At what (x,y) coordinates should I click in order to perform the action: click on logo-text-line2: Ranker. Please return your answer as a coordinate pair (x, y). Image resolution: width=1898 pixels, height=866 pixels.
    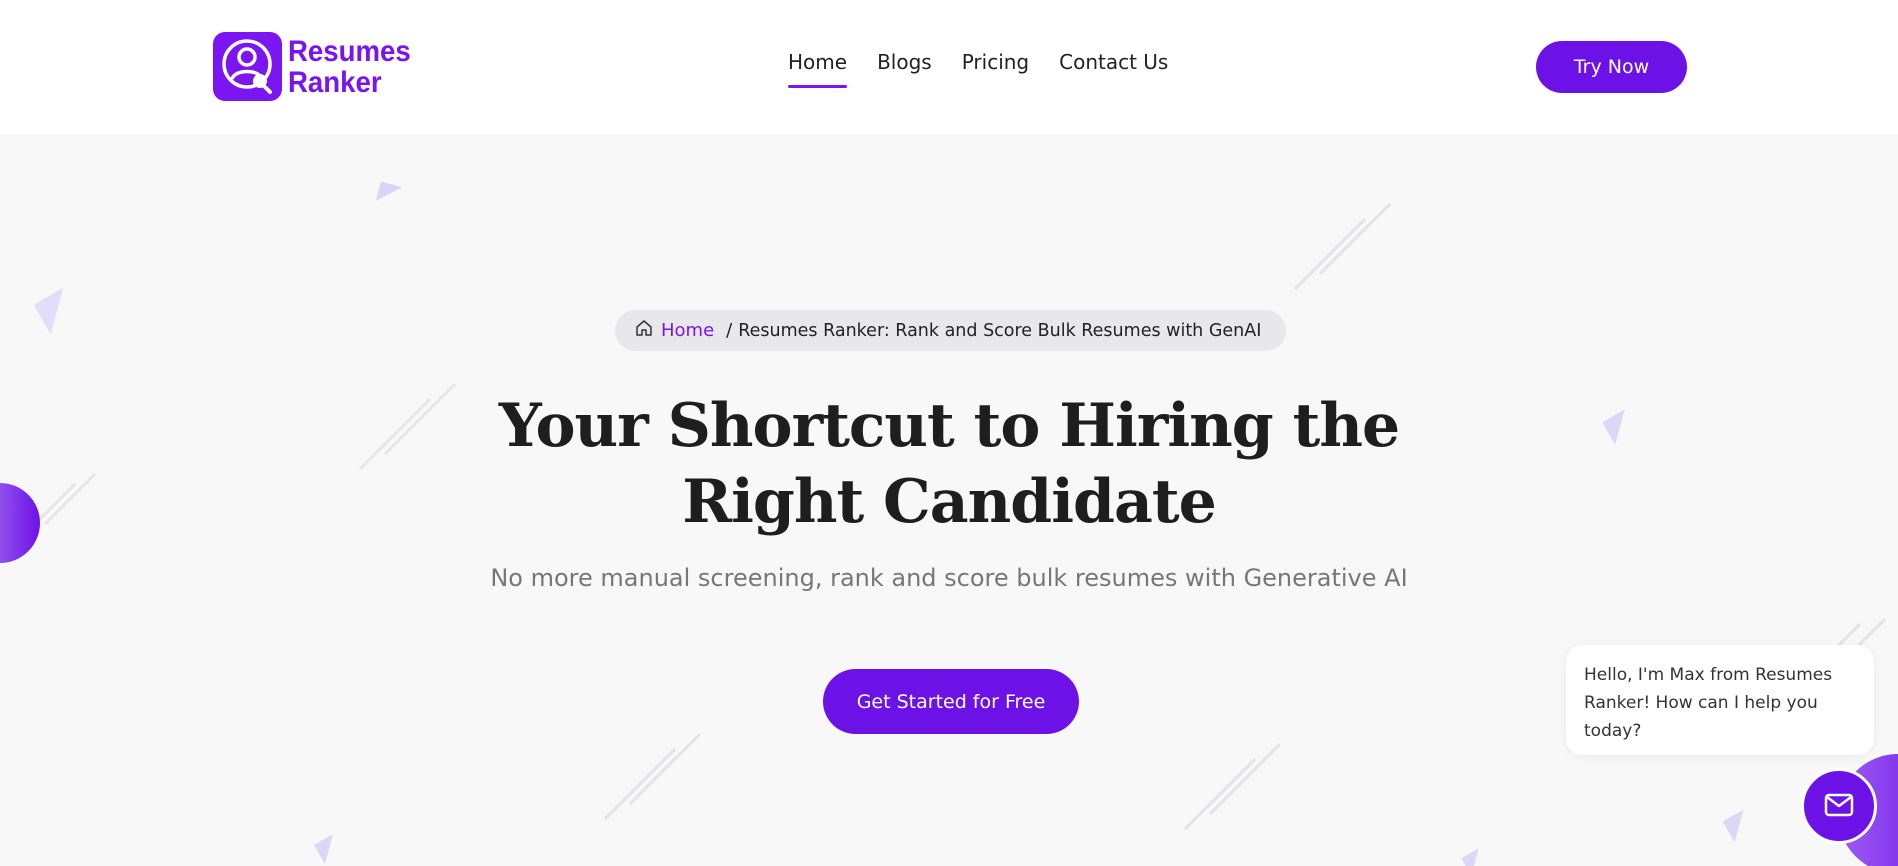
    Looking at the image, I should click on (335, 82).